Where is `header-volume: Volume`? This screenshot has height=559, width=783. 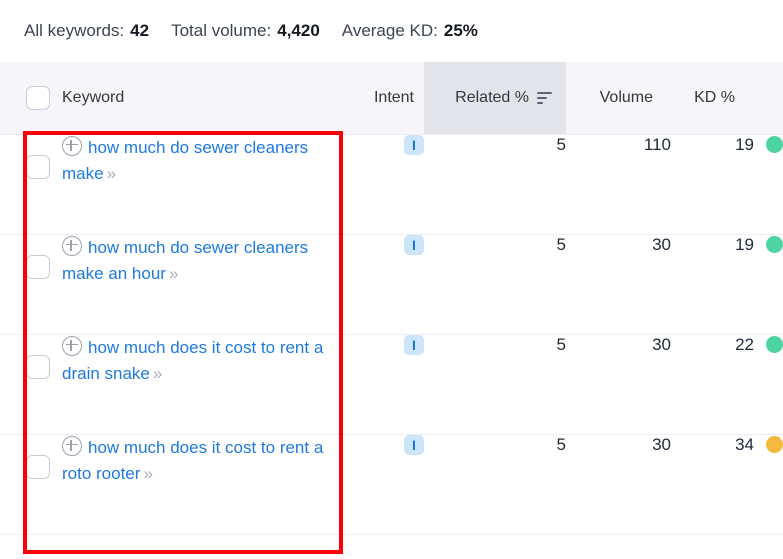
header-volume: Volume is located at coordinates (618, 98).